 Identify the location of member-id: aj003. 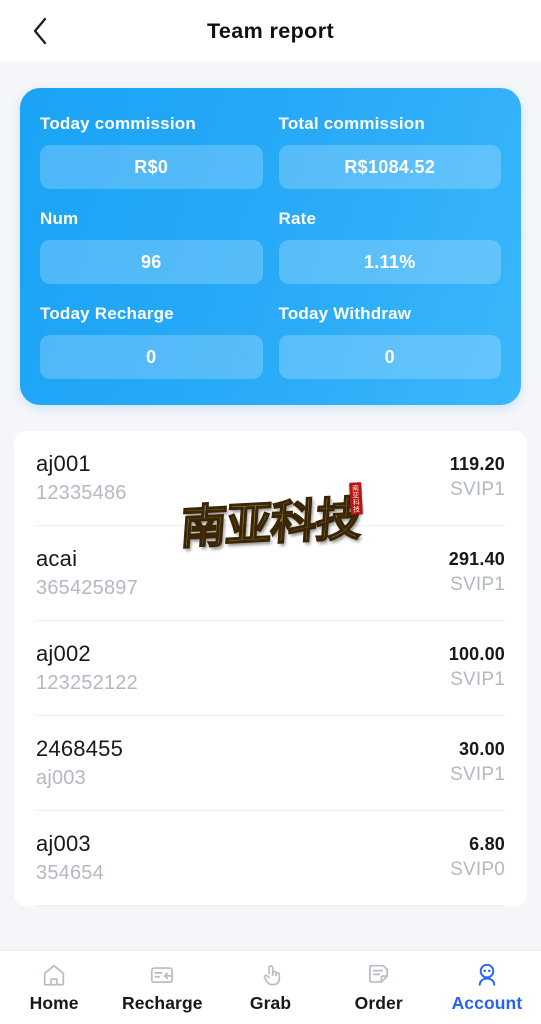
(61, 777).